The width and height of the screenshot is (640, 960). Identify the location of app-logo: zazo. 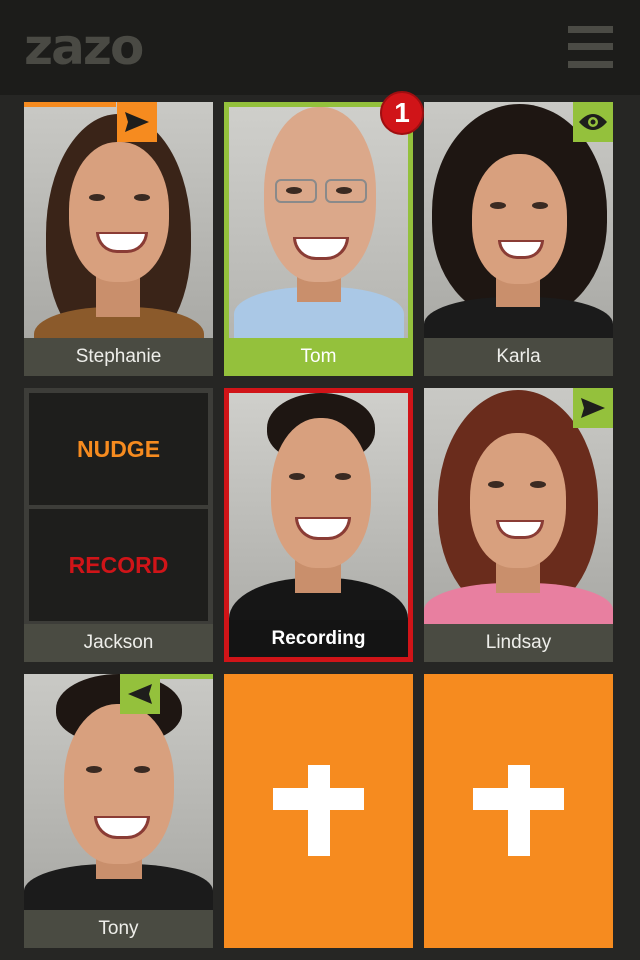
(84, 47).